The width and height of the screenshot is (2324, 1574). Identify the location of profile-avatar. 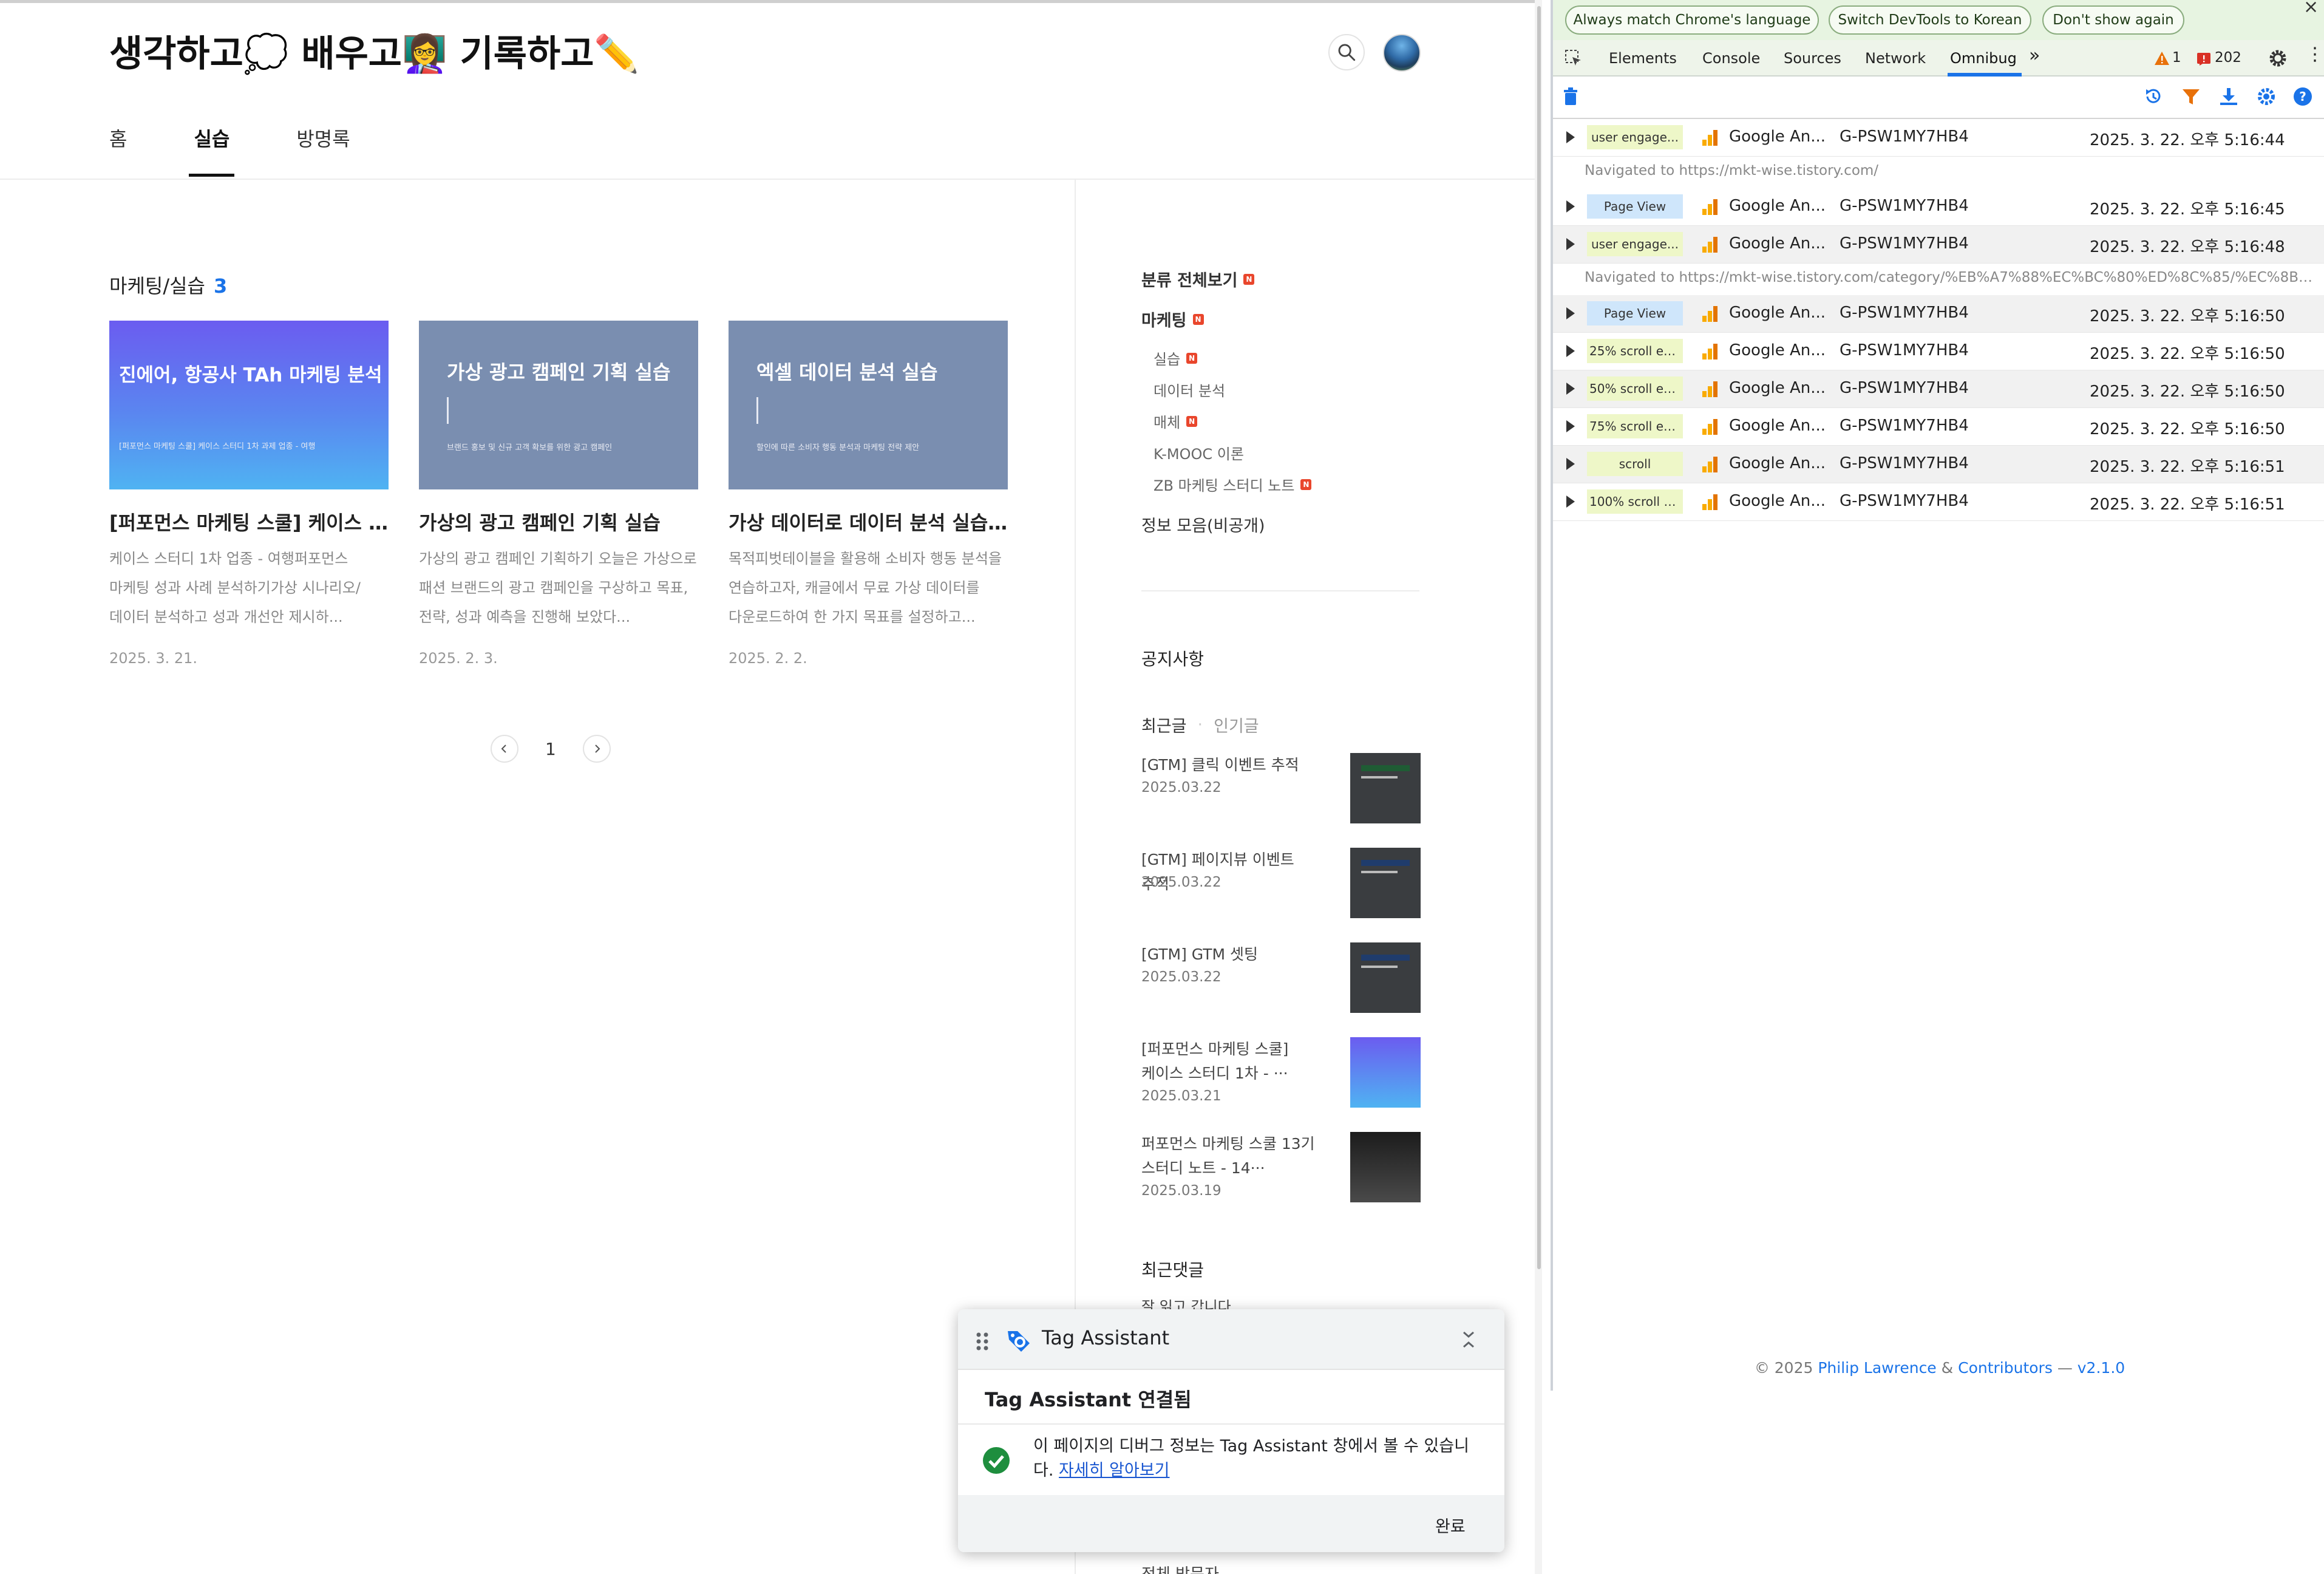
(1402, 53).